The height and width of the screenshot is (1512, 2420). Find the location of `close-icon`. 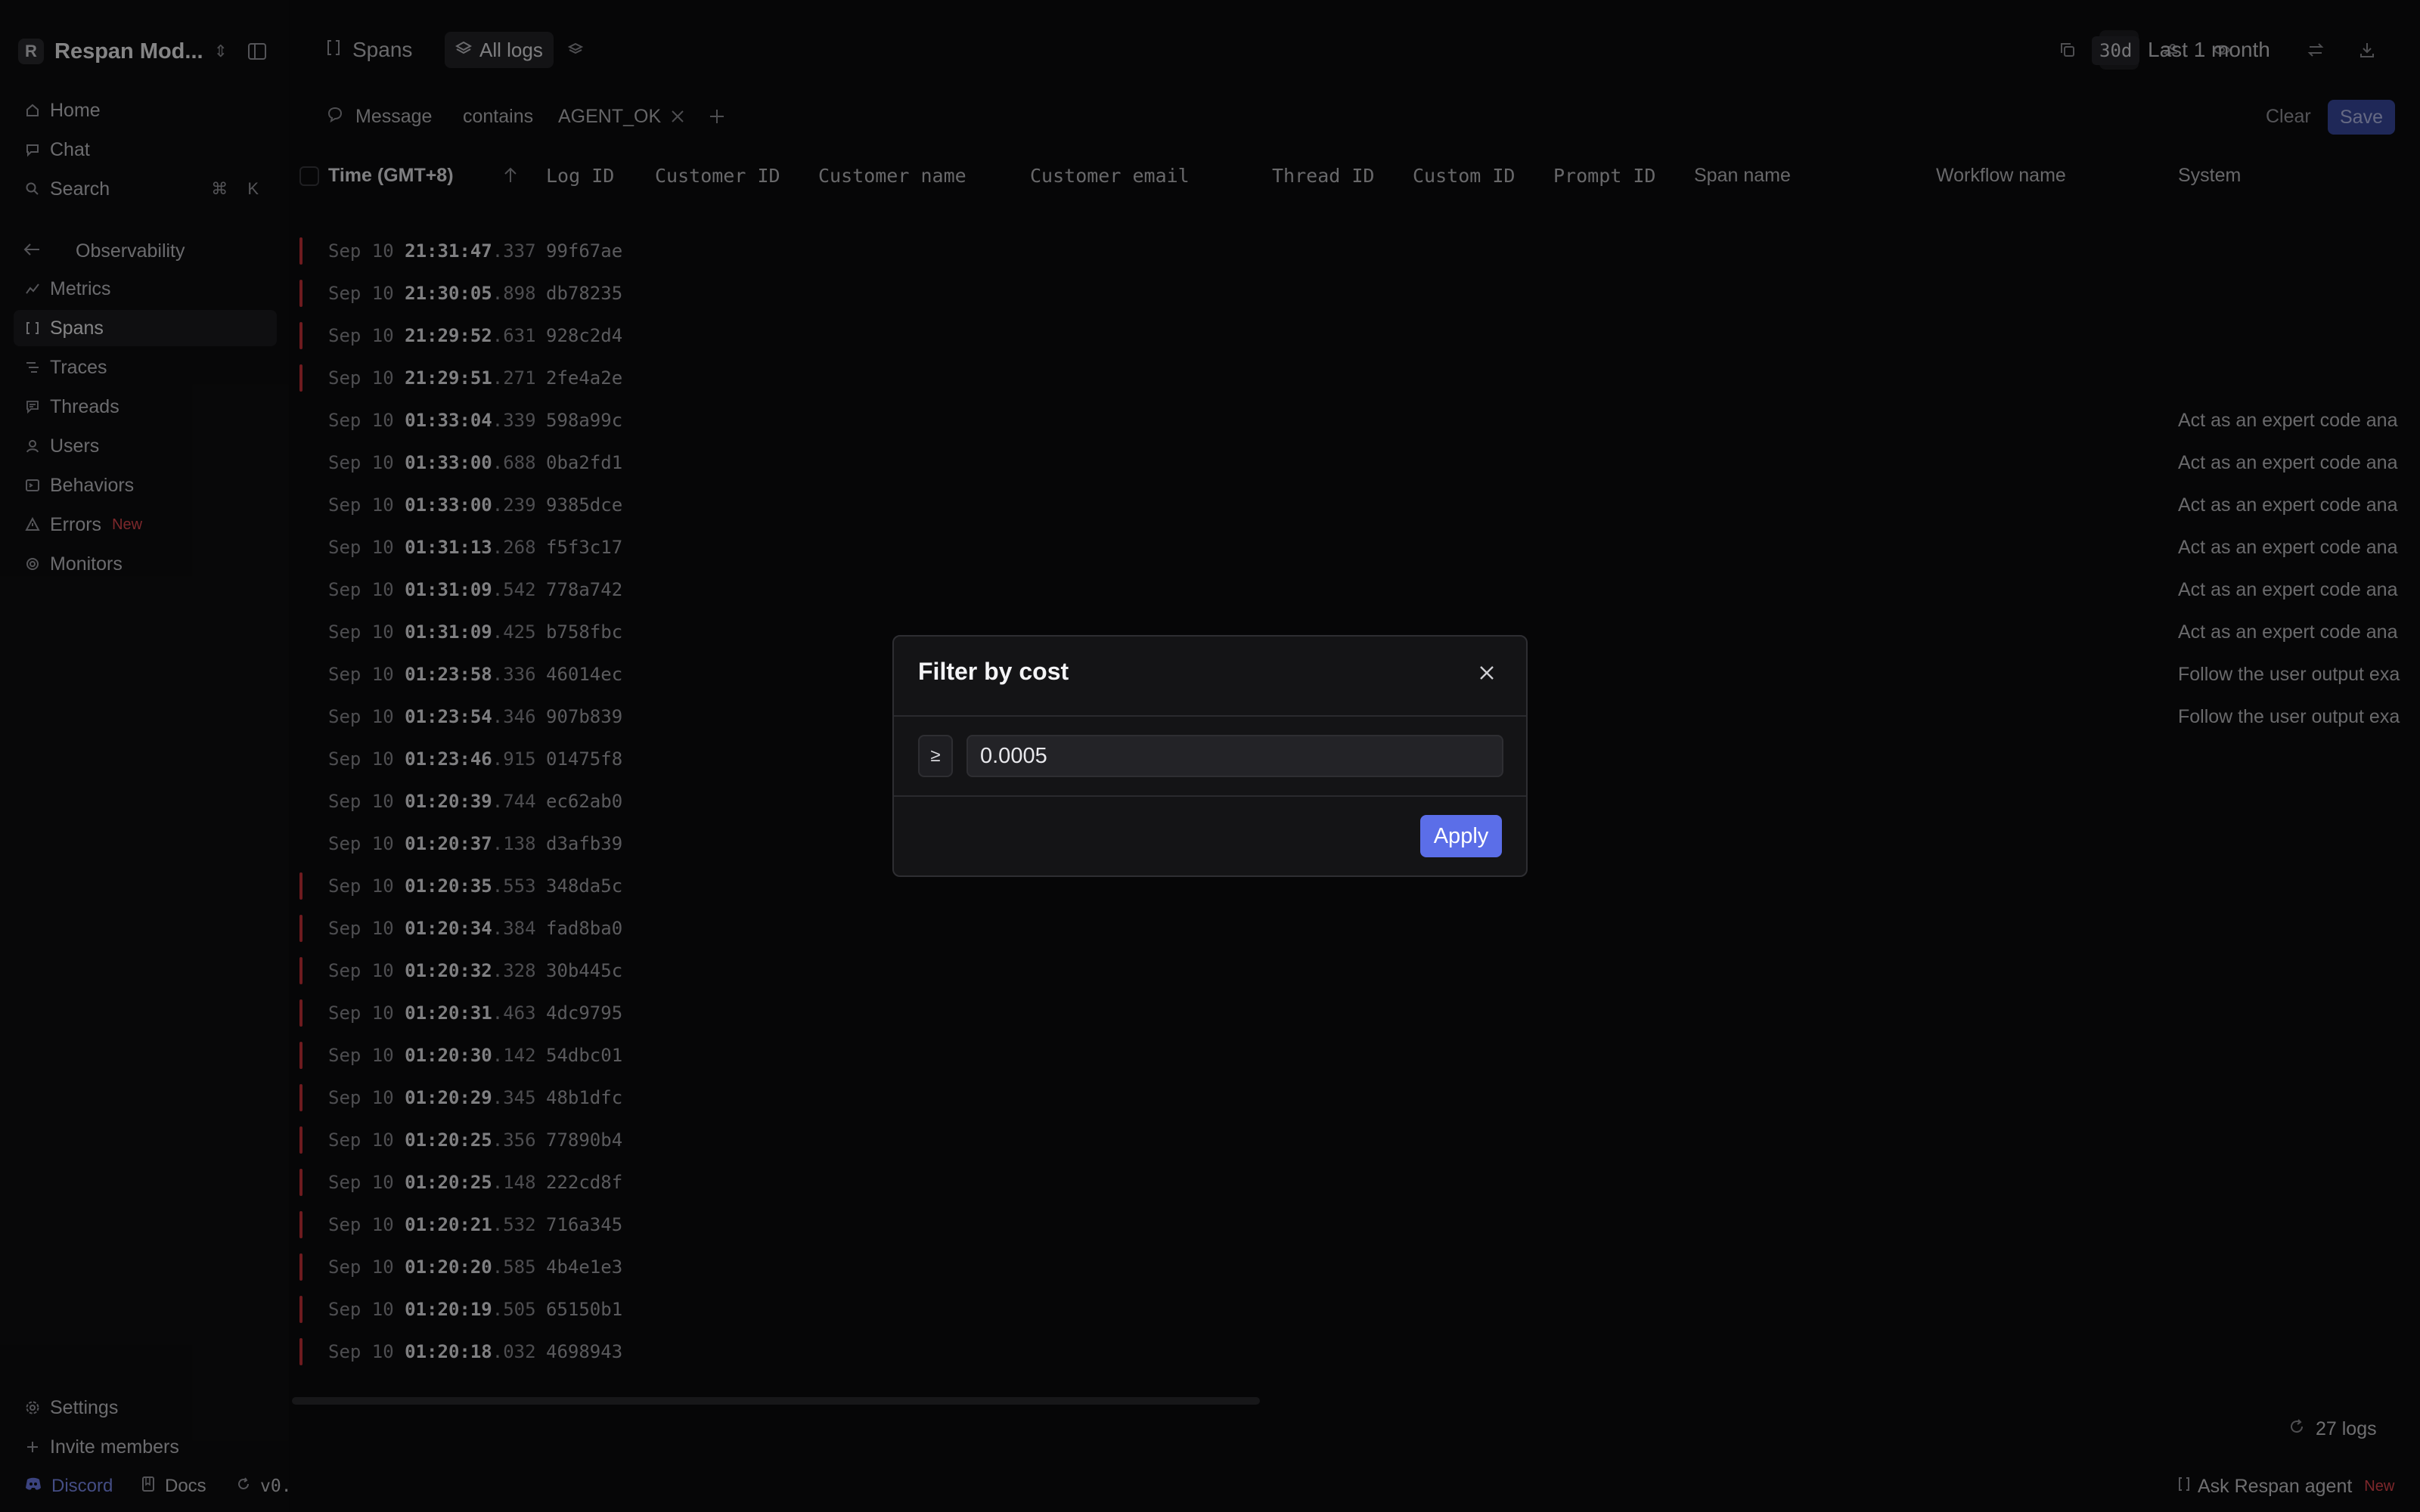

close-icon is located at coordinates (1487, 673).